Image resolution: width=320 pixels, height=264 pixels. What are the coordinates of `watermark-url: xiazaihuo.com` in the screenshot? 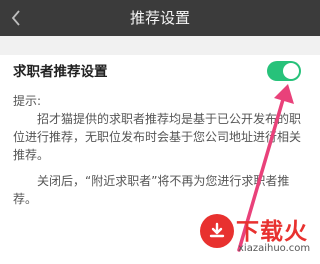 It's located at (274, 248).